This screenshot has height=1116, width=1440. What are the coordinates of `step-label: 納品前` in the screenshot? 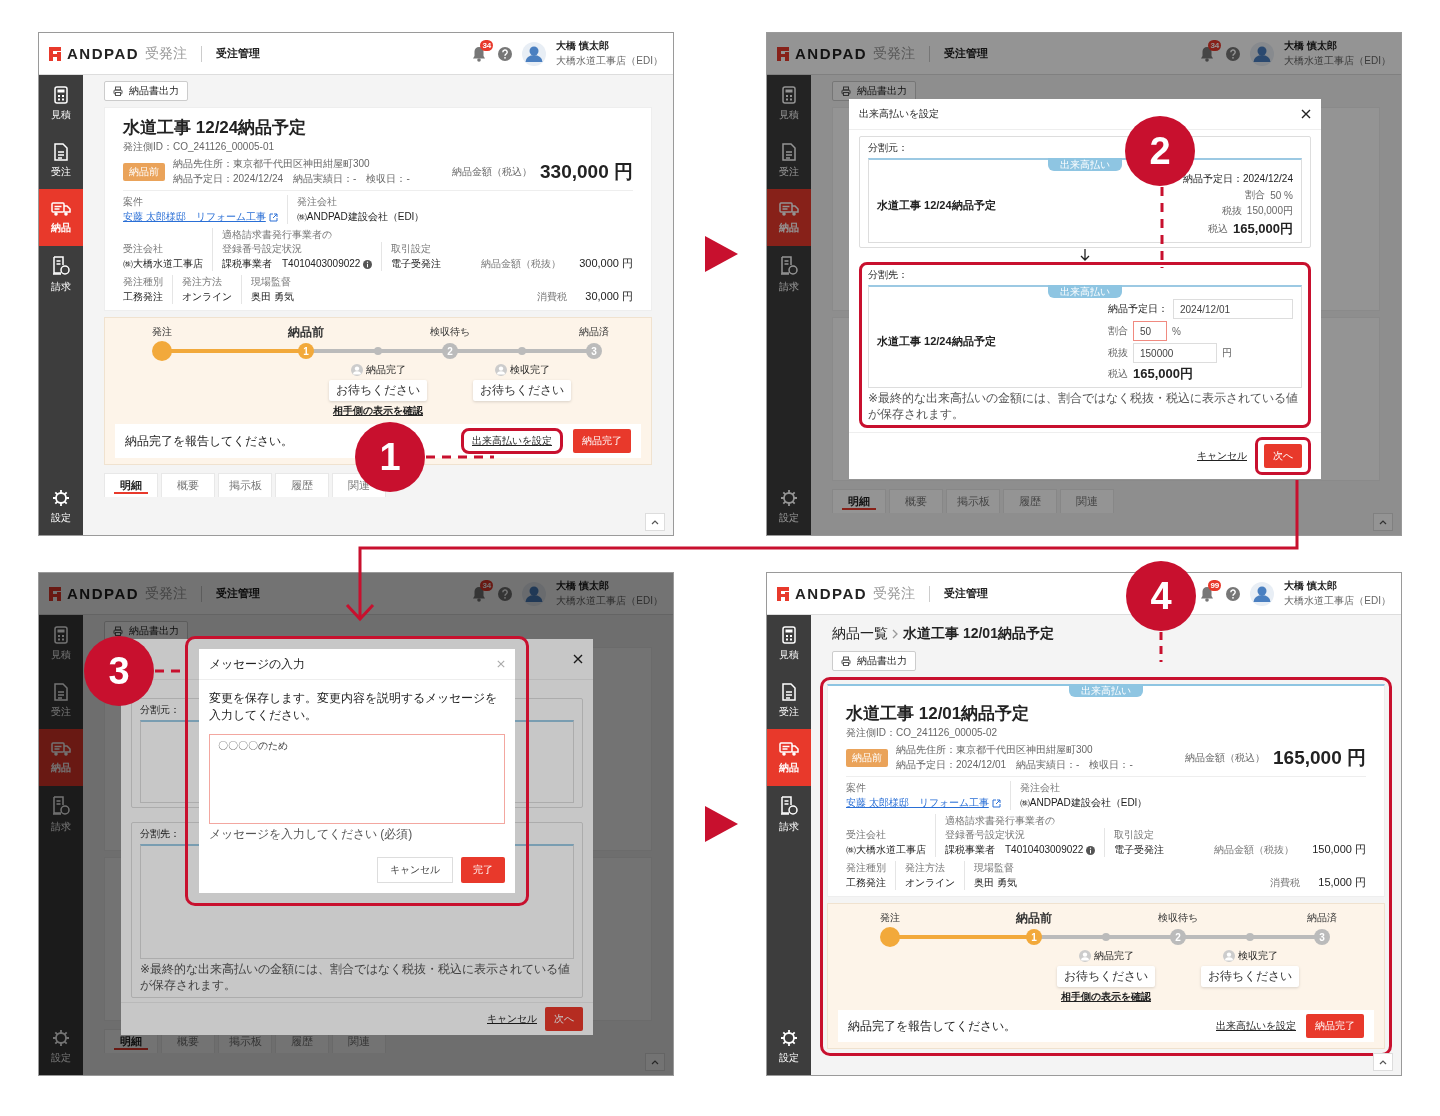 It's located at (1034, 918).